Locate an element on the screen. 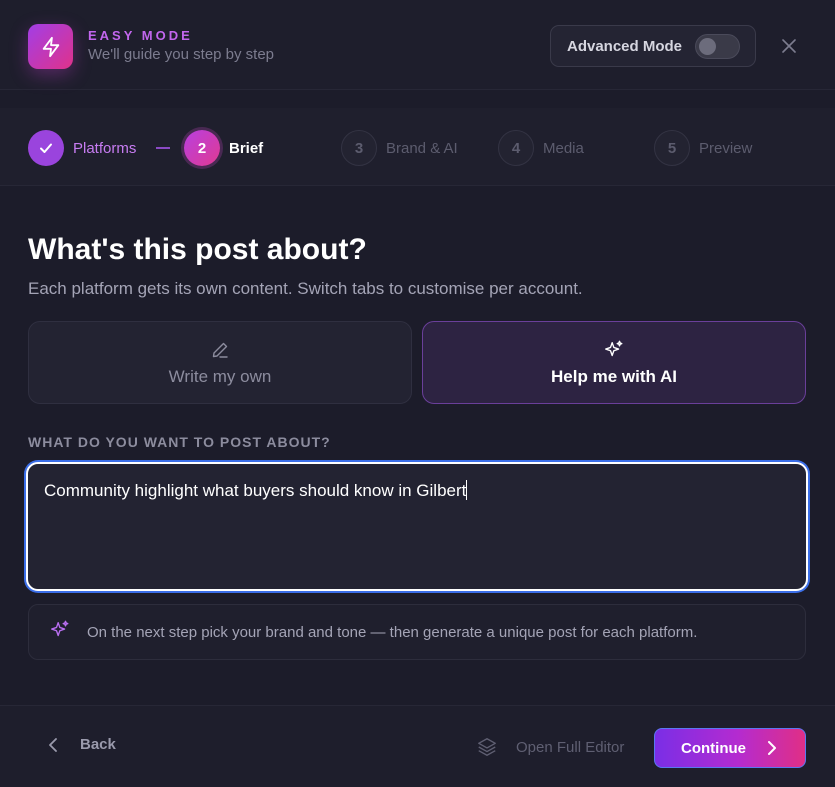 The image size is (835, 787). close-button is located at coordinates (789, 46).